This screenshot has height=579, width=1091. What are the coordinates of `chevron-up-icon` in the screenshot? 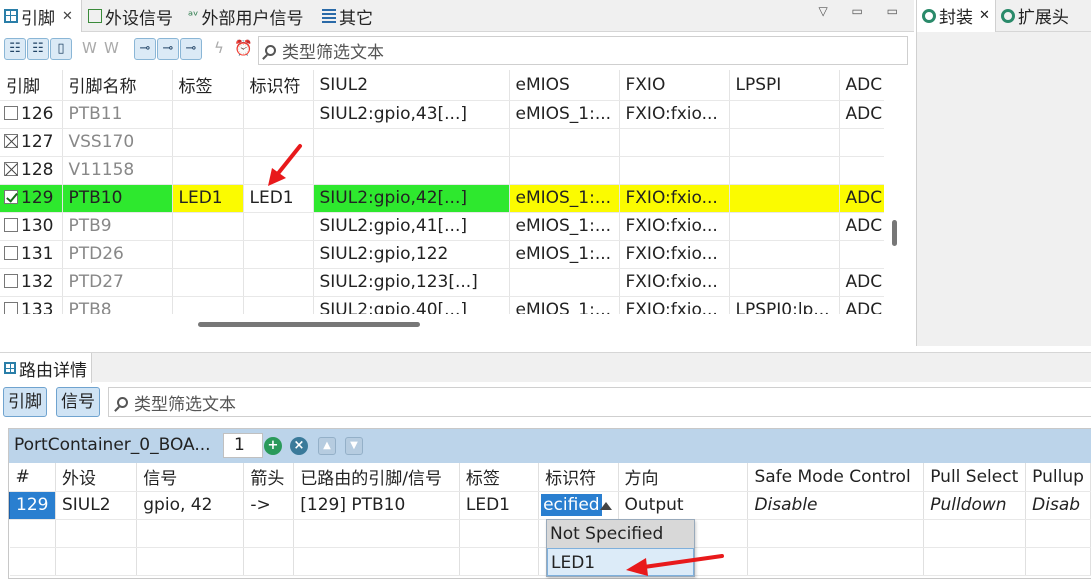 It's located at (605, 505).